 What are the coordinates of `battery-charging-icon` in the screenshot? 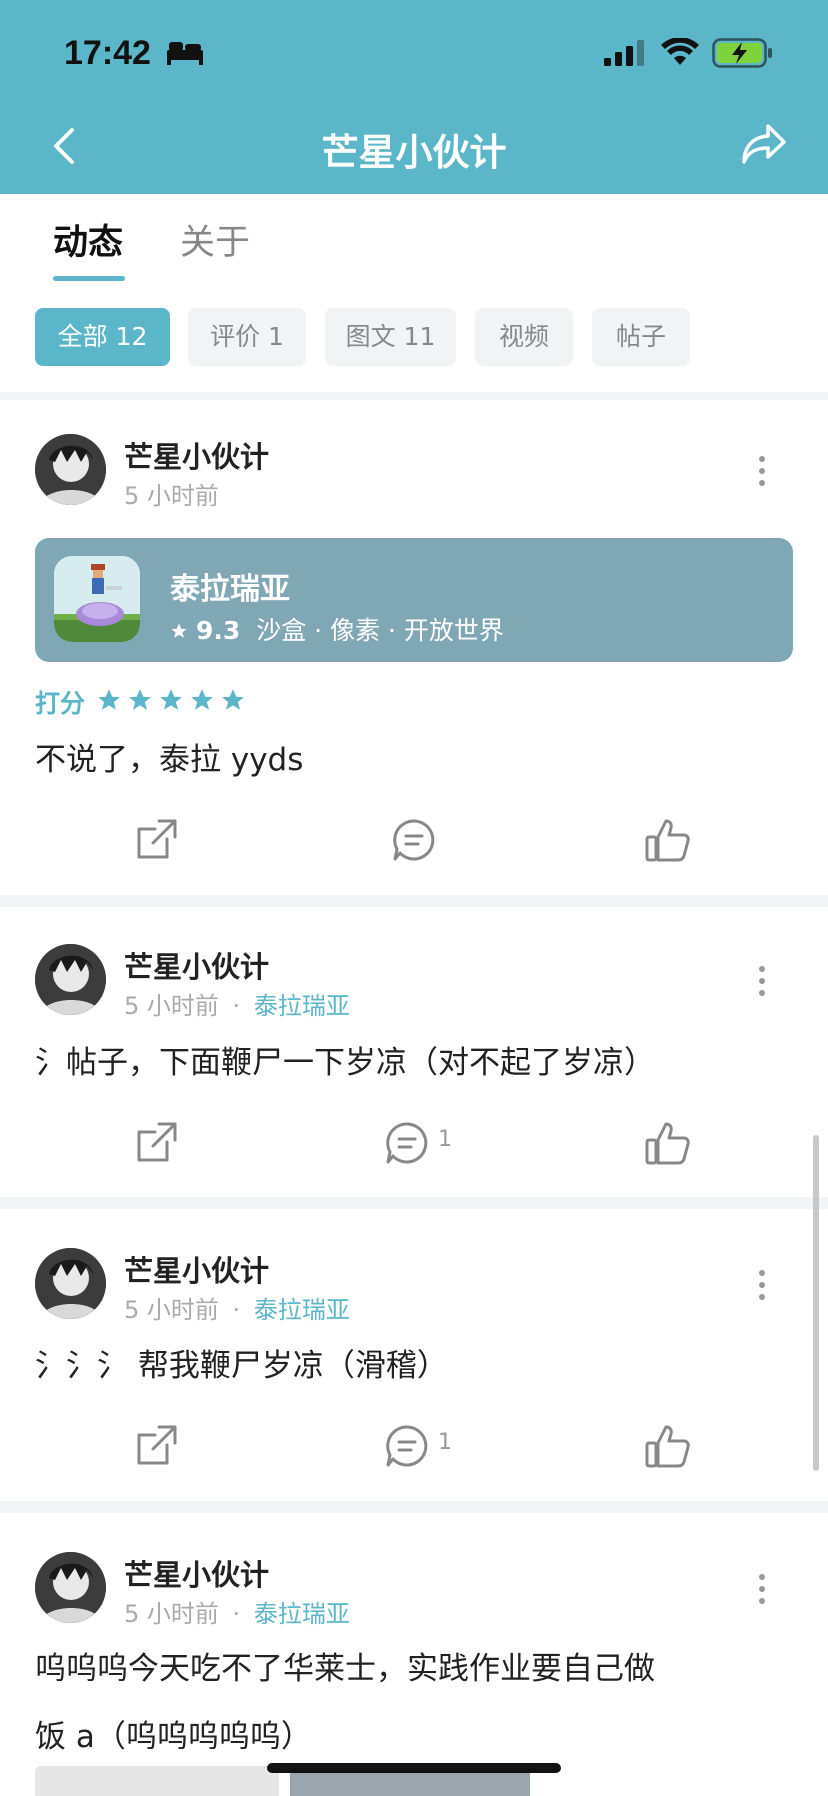 It's located at (742, 53).